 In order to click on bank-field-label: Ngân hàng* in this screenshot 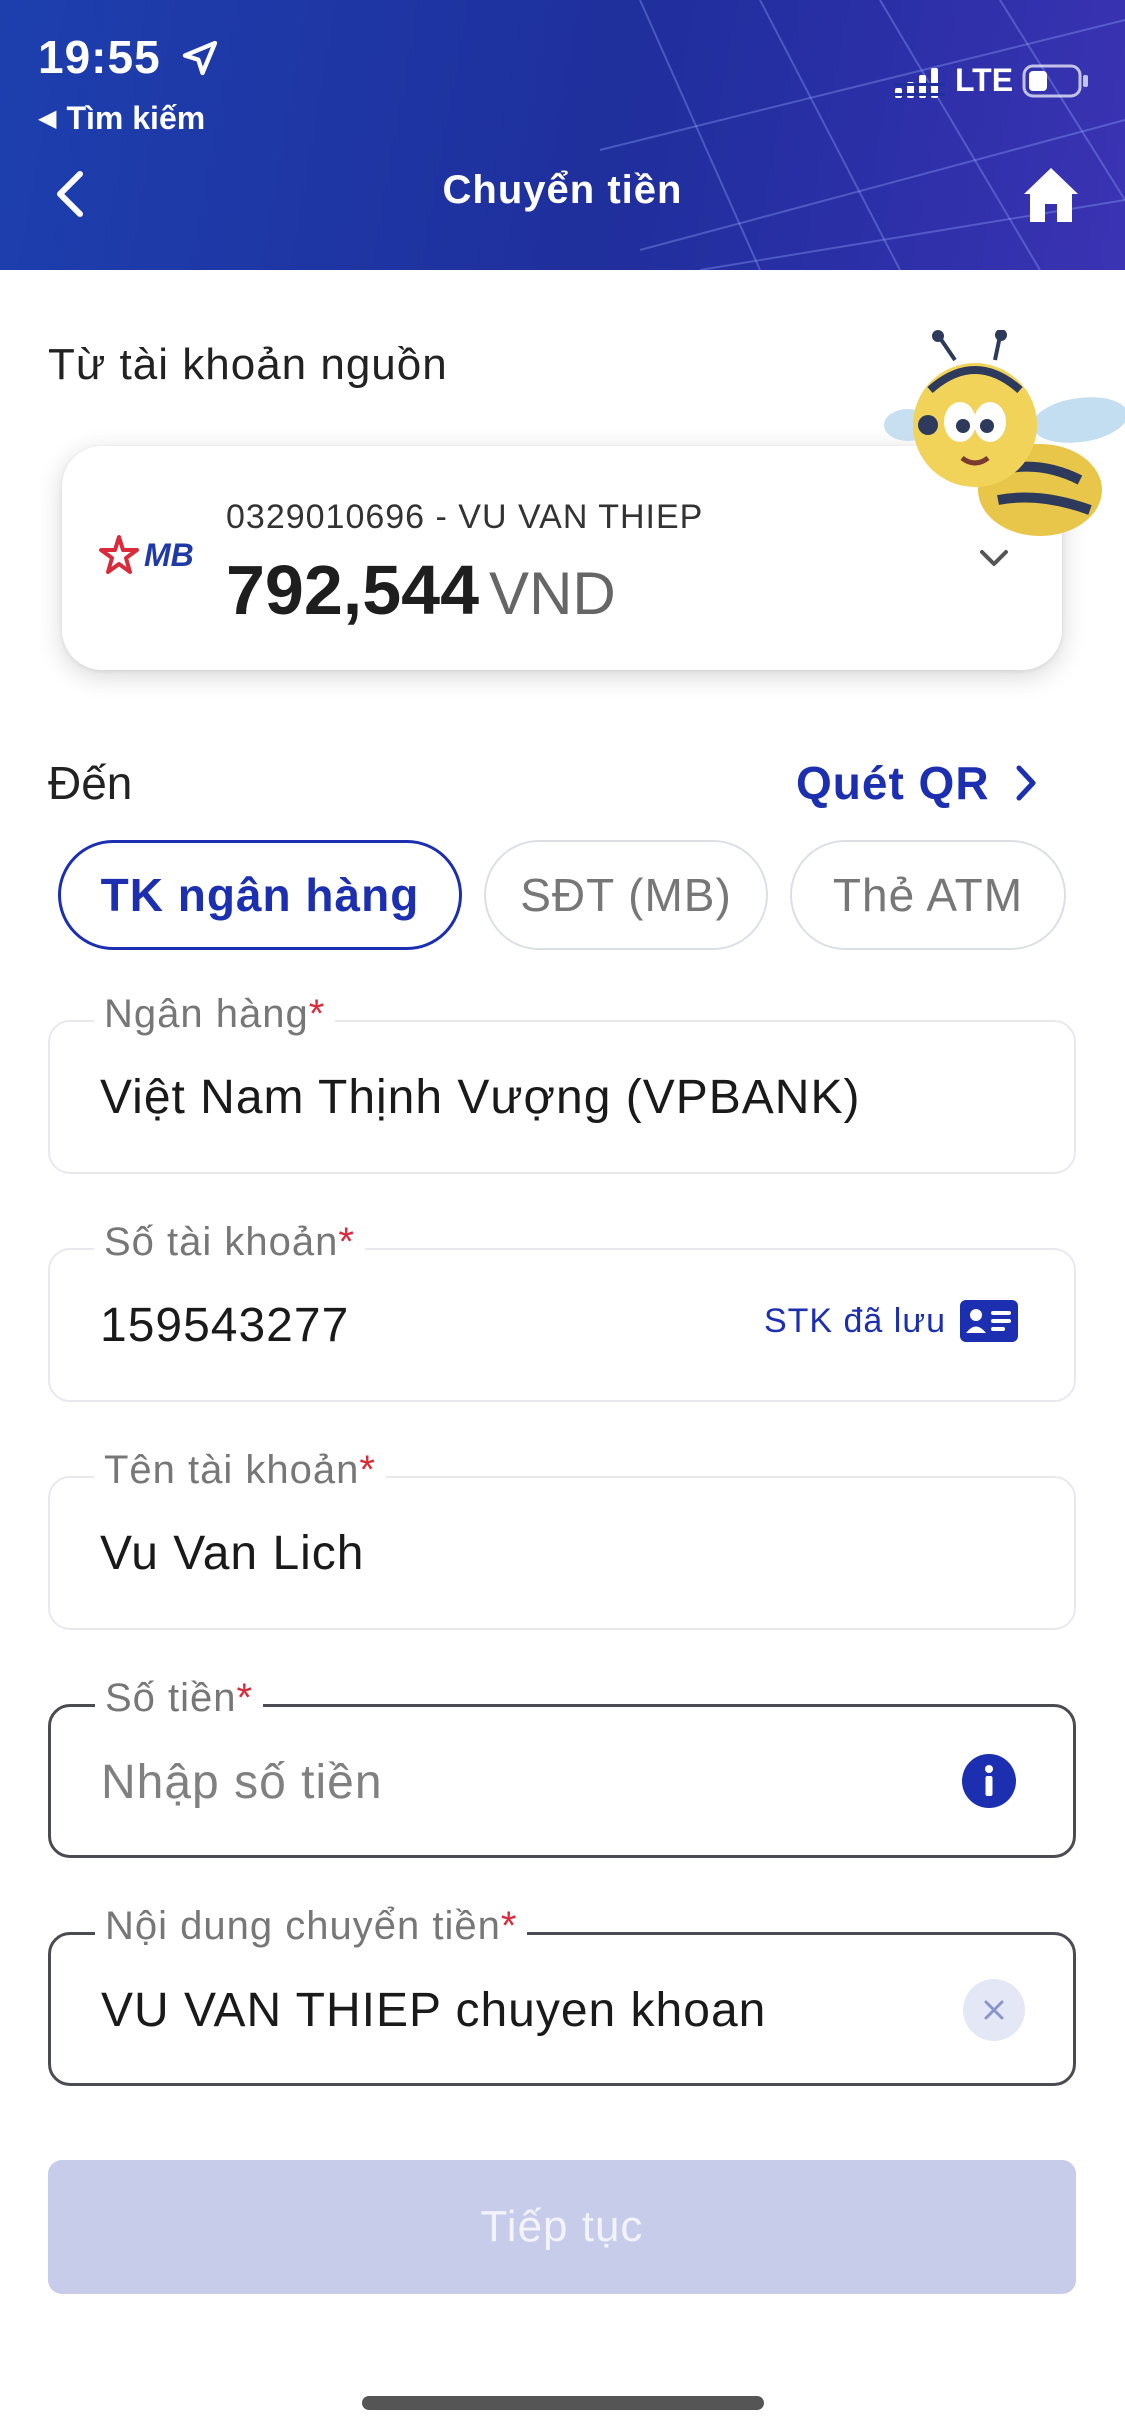, I will do `click(215, 1014)`.